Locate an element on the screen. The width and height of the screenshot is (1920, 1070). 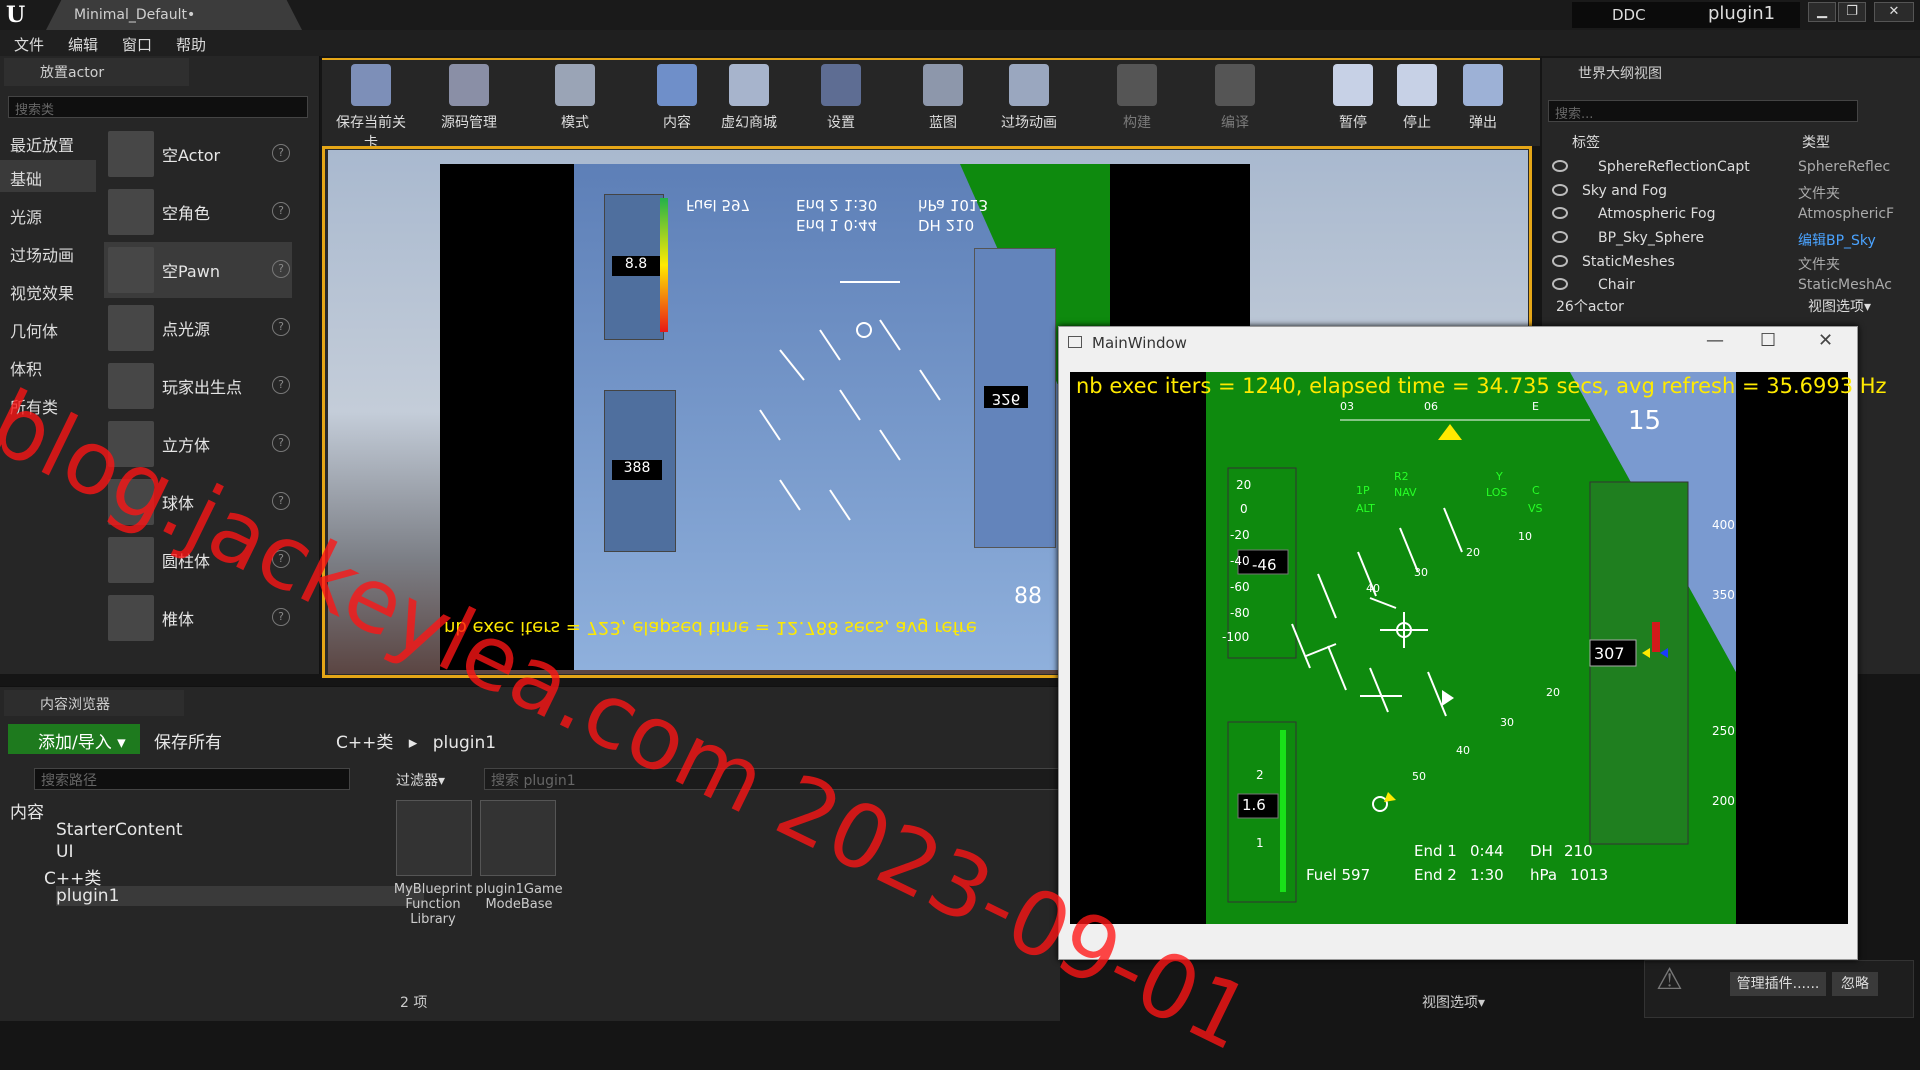
alt-scale-label: 250 is located at coordinates (1723, 731).